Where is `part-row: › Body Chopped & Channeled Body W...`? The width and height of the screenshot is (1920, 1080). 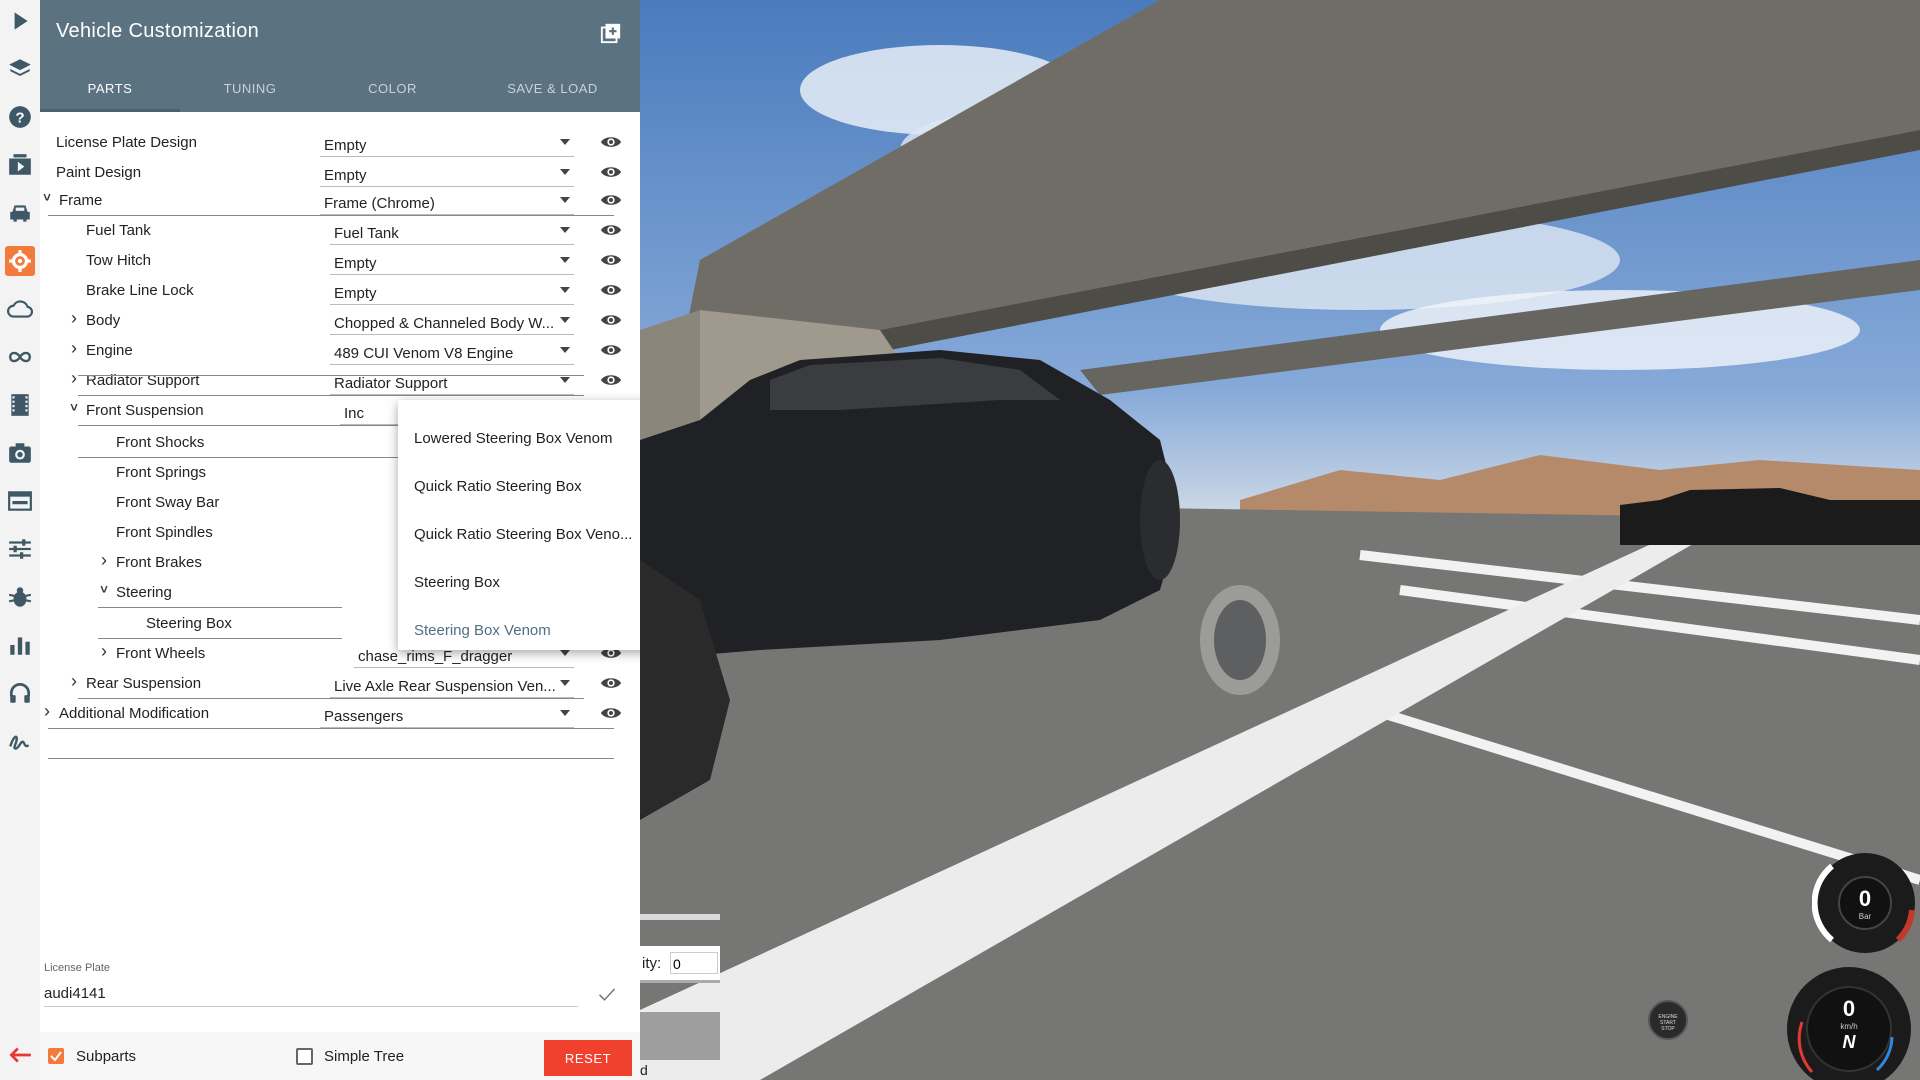 part-row: › Body Chopped & Channeled Body W... is located at coordinates (340, 321).